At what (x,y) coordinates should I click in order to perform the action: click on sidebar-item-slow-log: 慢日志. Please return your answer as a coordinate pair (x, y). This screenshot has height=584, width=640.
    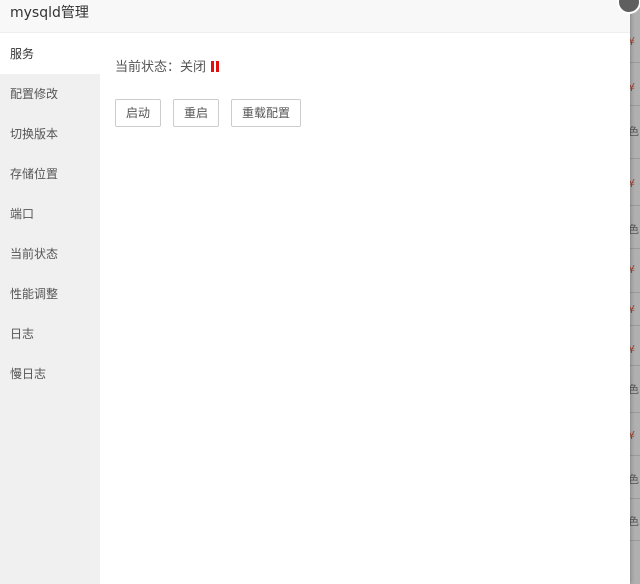
    Looking at the image, I should click on (50, 374).